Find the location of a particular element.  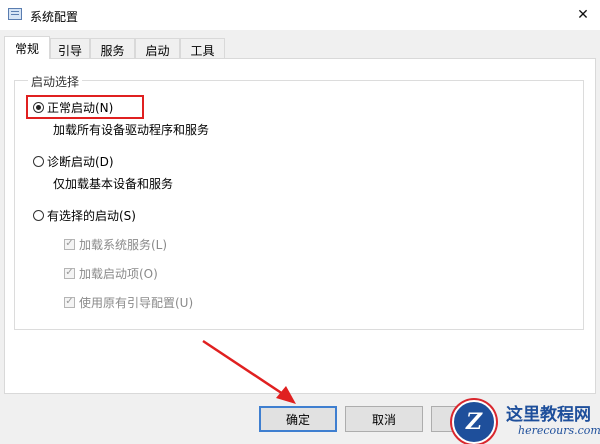

checkbox-load-startup-items-label: 加载启动项(O) is located at coordinates (118, 273).